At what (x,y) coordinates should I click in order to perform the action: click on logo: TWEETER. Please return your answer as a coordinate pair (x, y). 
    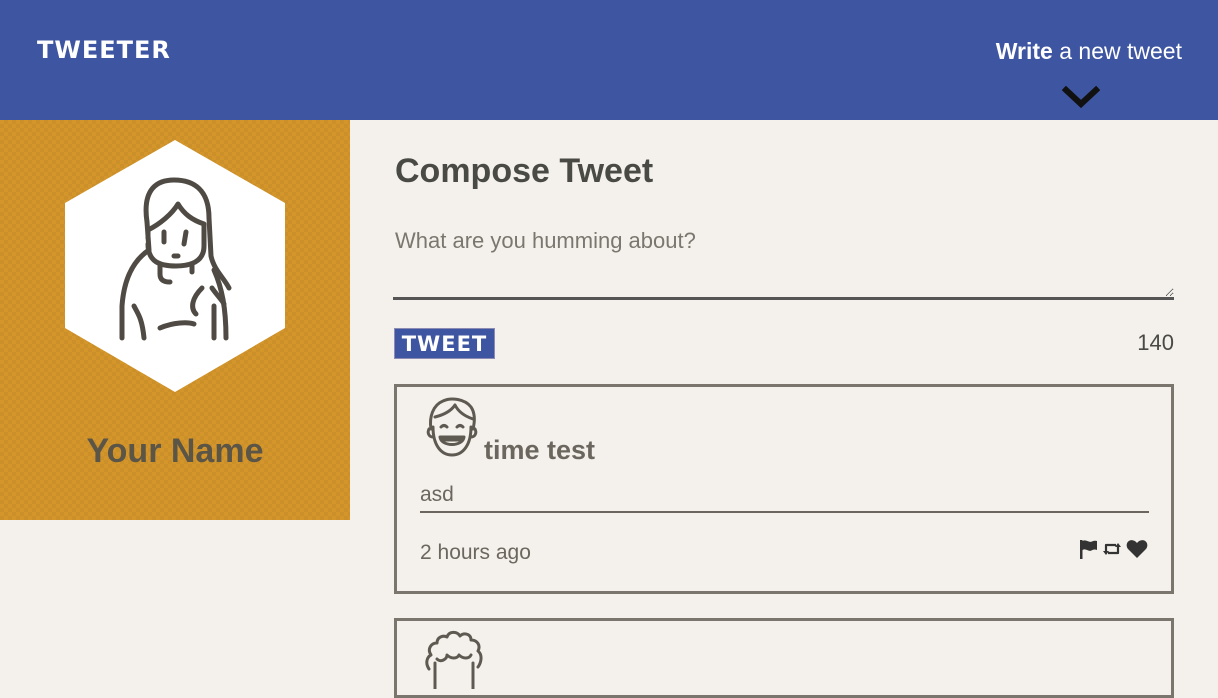
    Looking at the image, I should click on (104, 50).